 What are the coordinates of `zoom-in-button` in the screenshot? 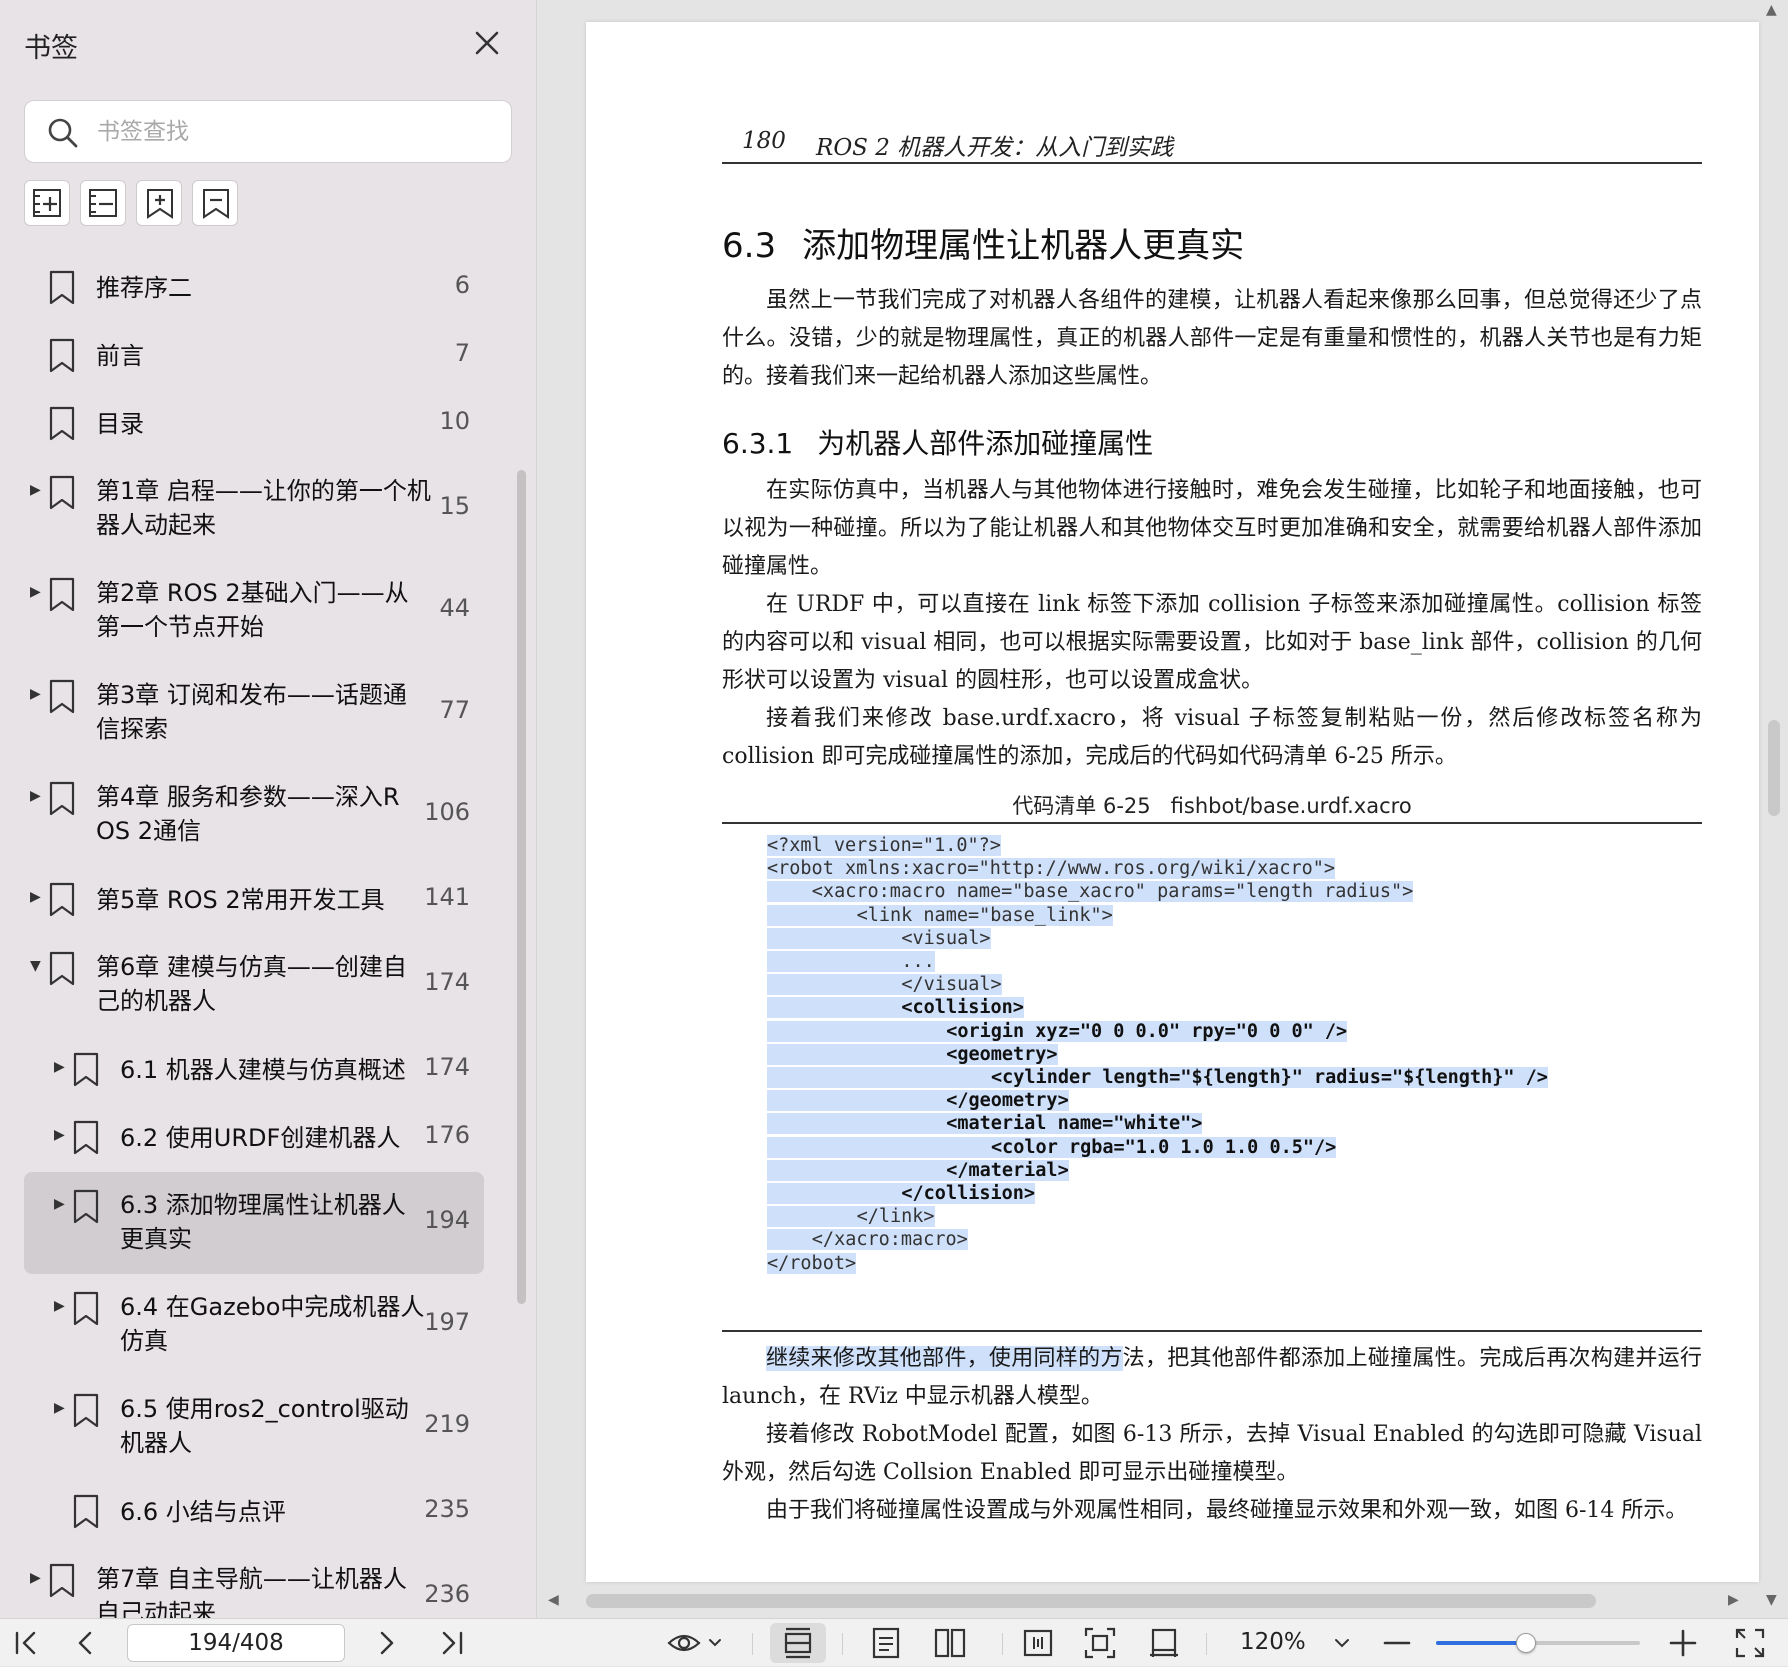 It's located at (1683, 1643).